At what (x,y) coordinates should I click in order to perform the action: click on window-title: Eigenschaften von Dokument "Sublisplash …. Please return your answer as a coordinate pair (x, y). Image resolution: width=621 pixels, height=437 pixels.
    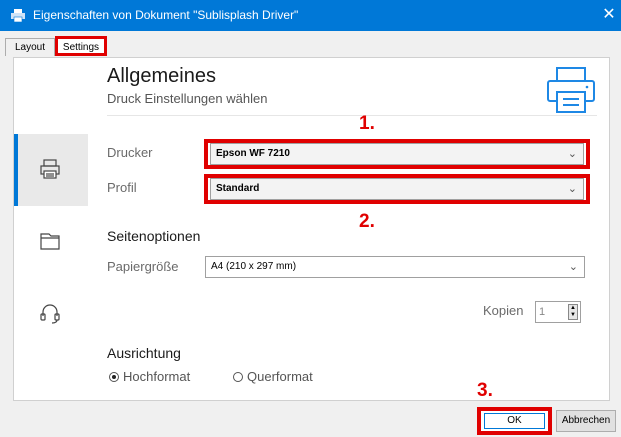
    Looking at the image, I should click on (166, 15).